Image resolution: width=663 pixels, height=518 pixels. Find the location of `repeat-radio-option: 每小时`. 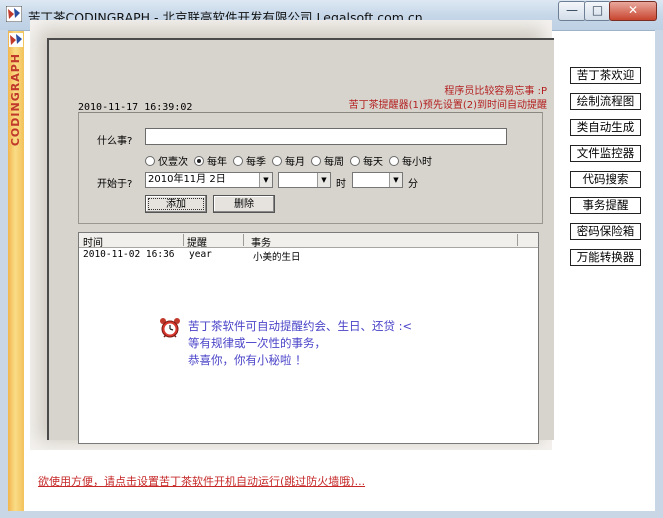

repeat-radio-option: 每小时 is located at coordinates (410, 160).